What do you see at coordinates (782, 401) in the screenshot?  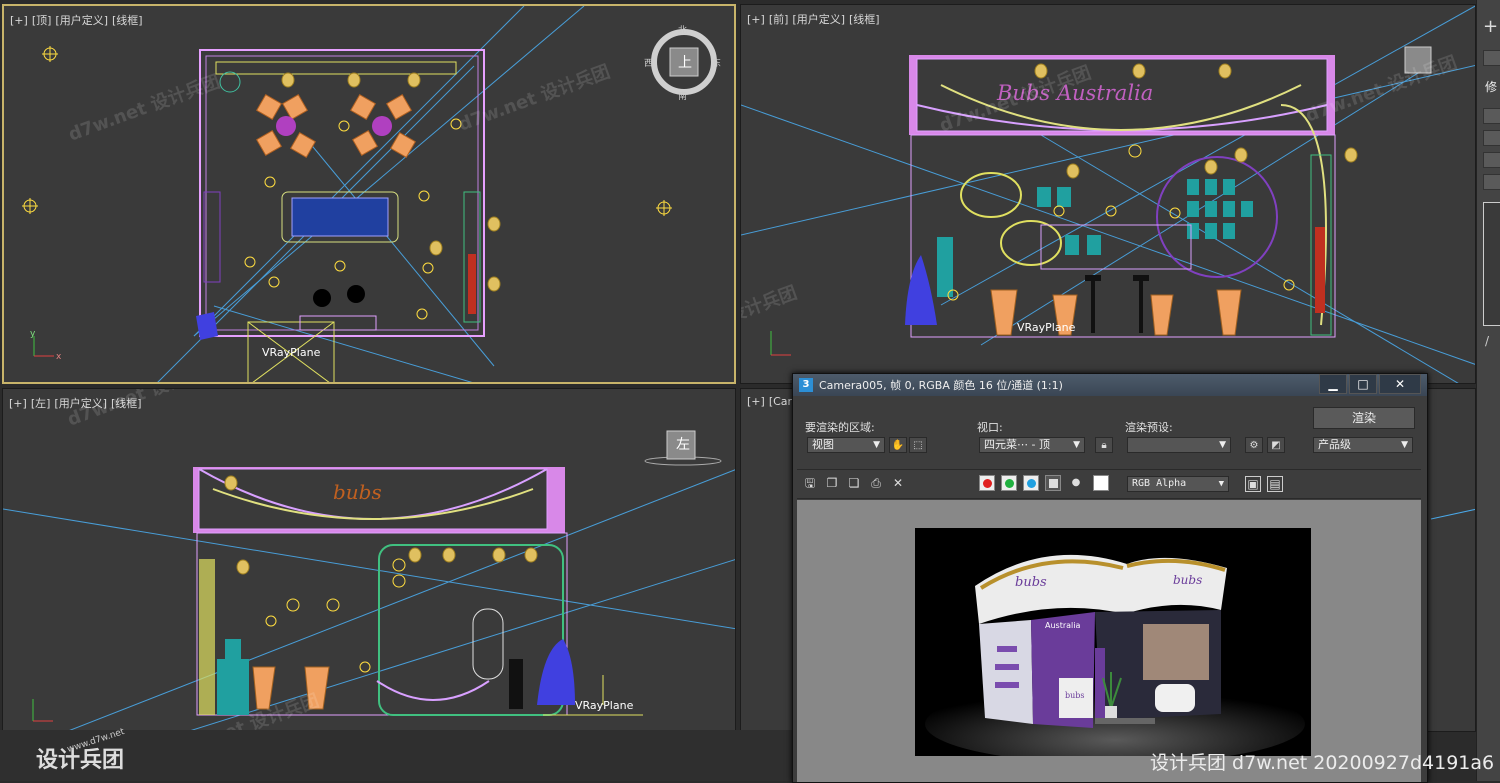 I see `viewport-view-name: [Can` at bounding box center [782, 401].